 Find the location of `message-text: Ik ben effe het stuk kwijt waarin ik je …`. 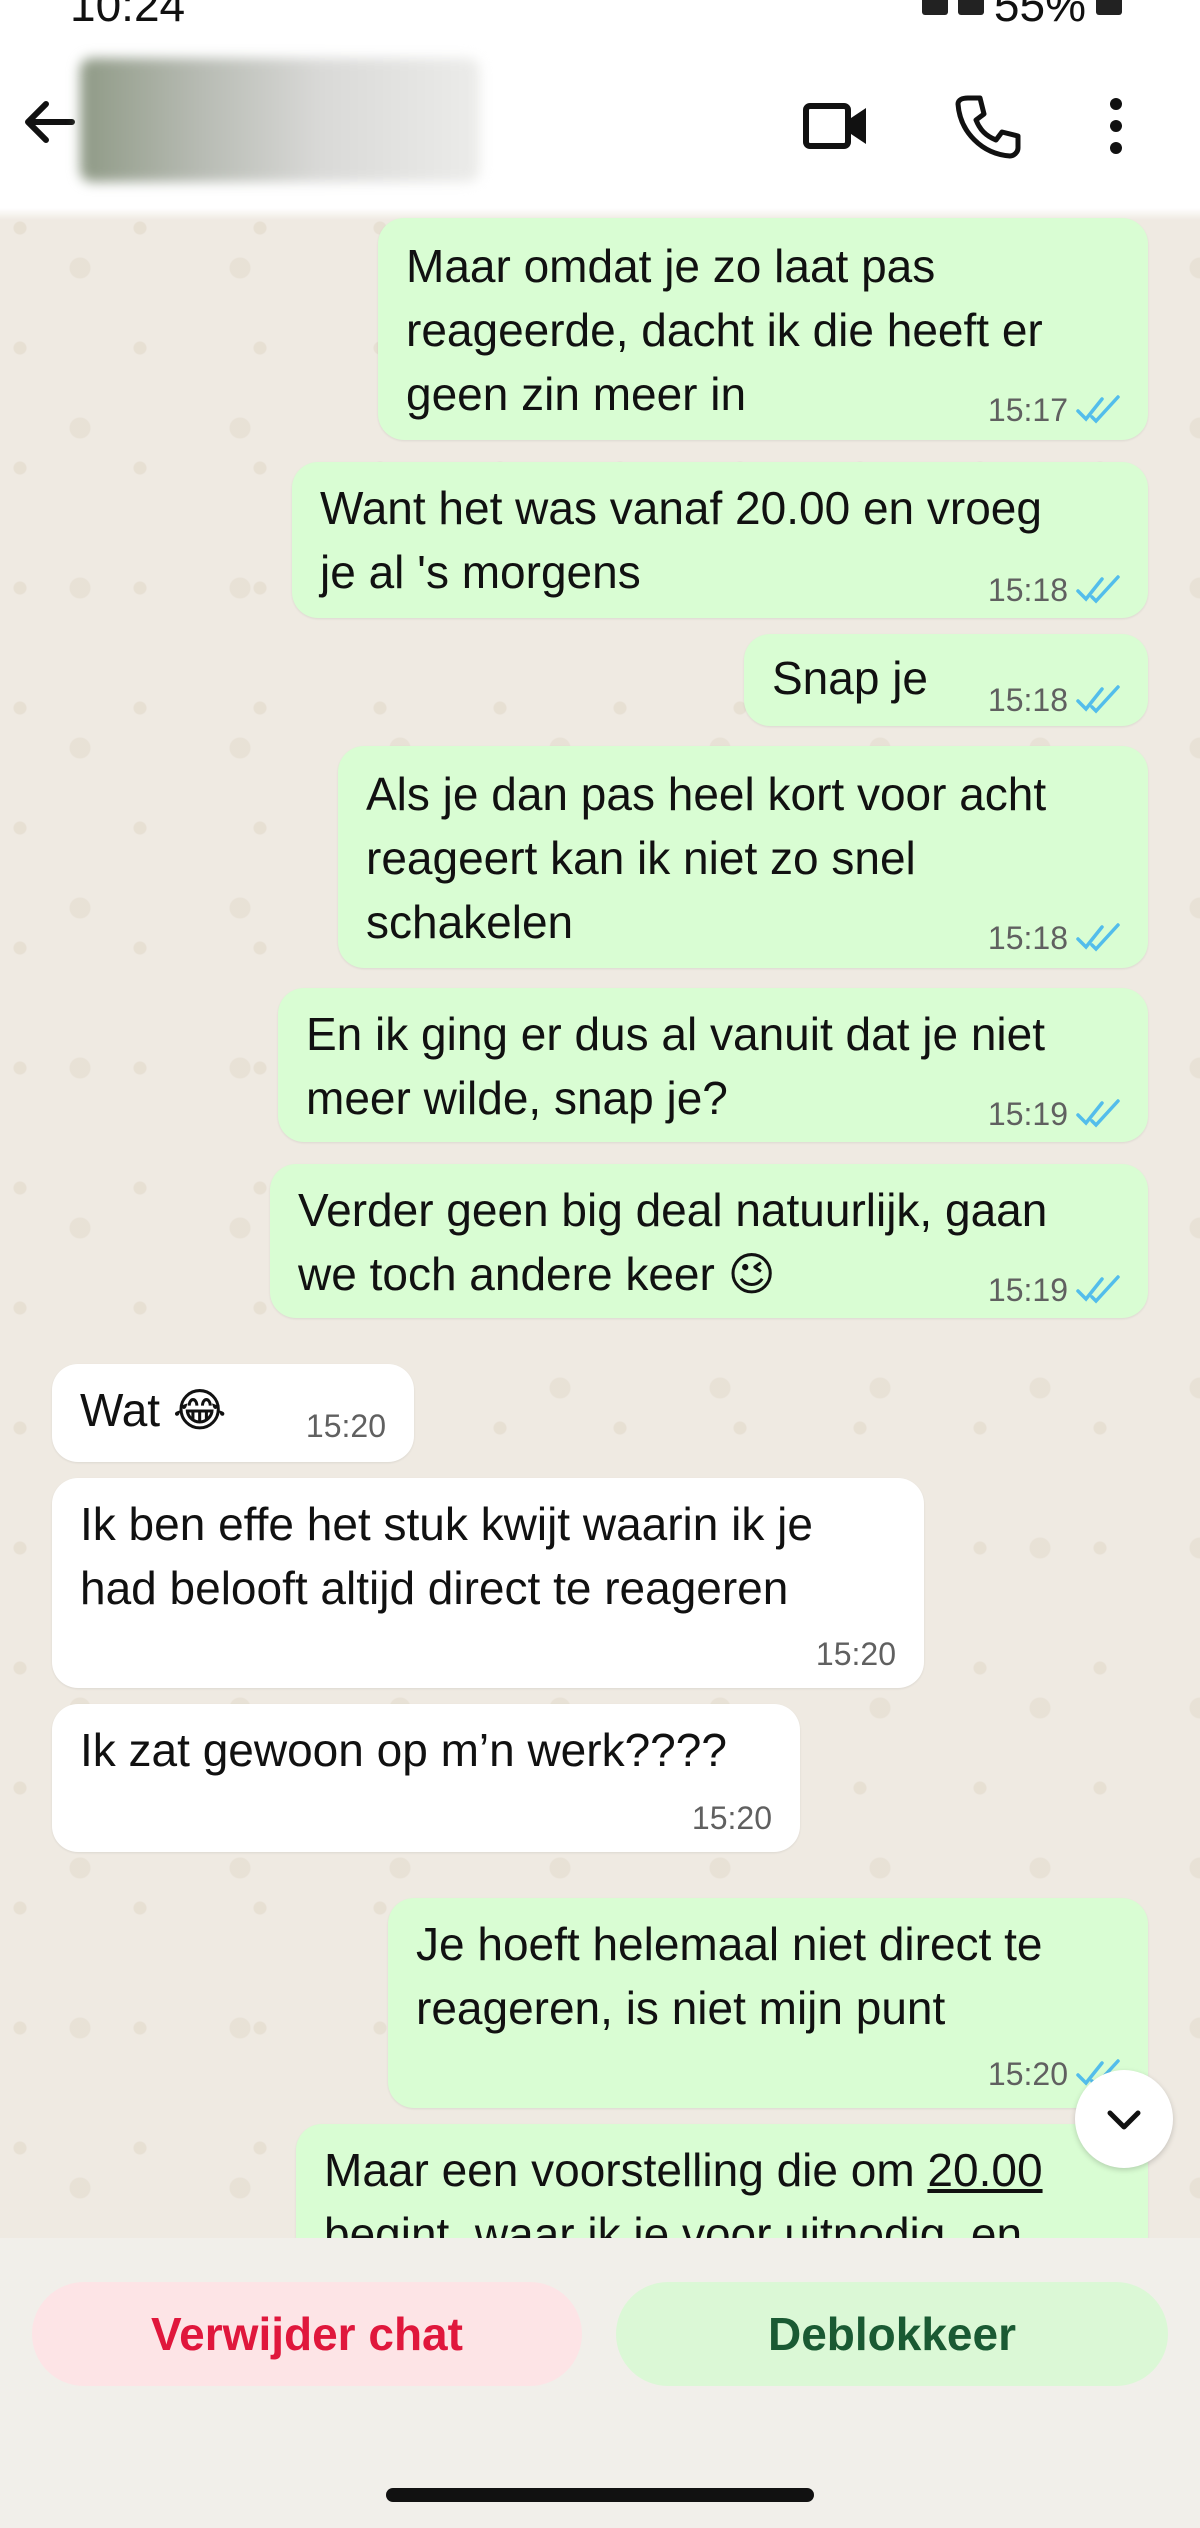

message-text: Ik ben effe het stuk kwijt waarin ik je … is located at coordinates (446, 1556).